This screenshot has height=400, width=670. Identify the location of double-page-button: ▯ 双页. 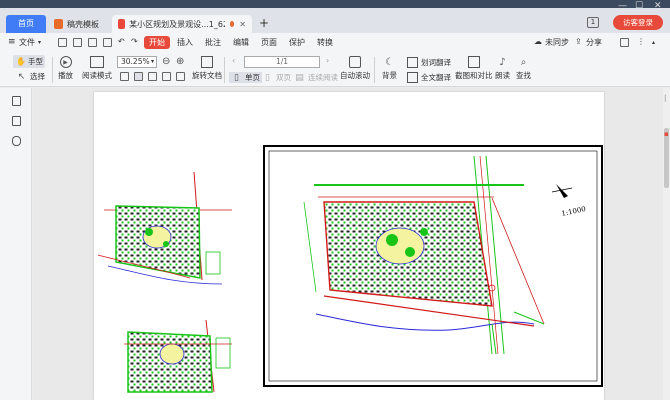
(276, 77).